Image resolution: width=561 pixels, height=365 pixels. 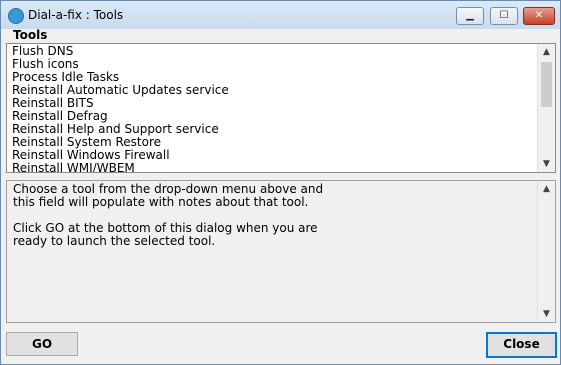 I want to click on minimize-button: ▁, so click(x=470, y=16).